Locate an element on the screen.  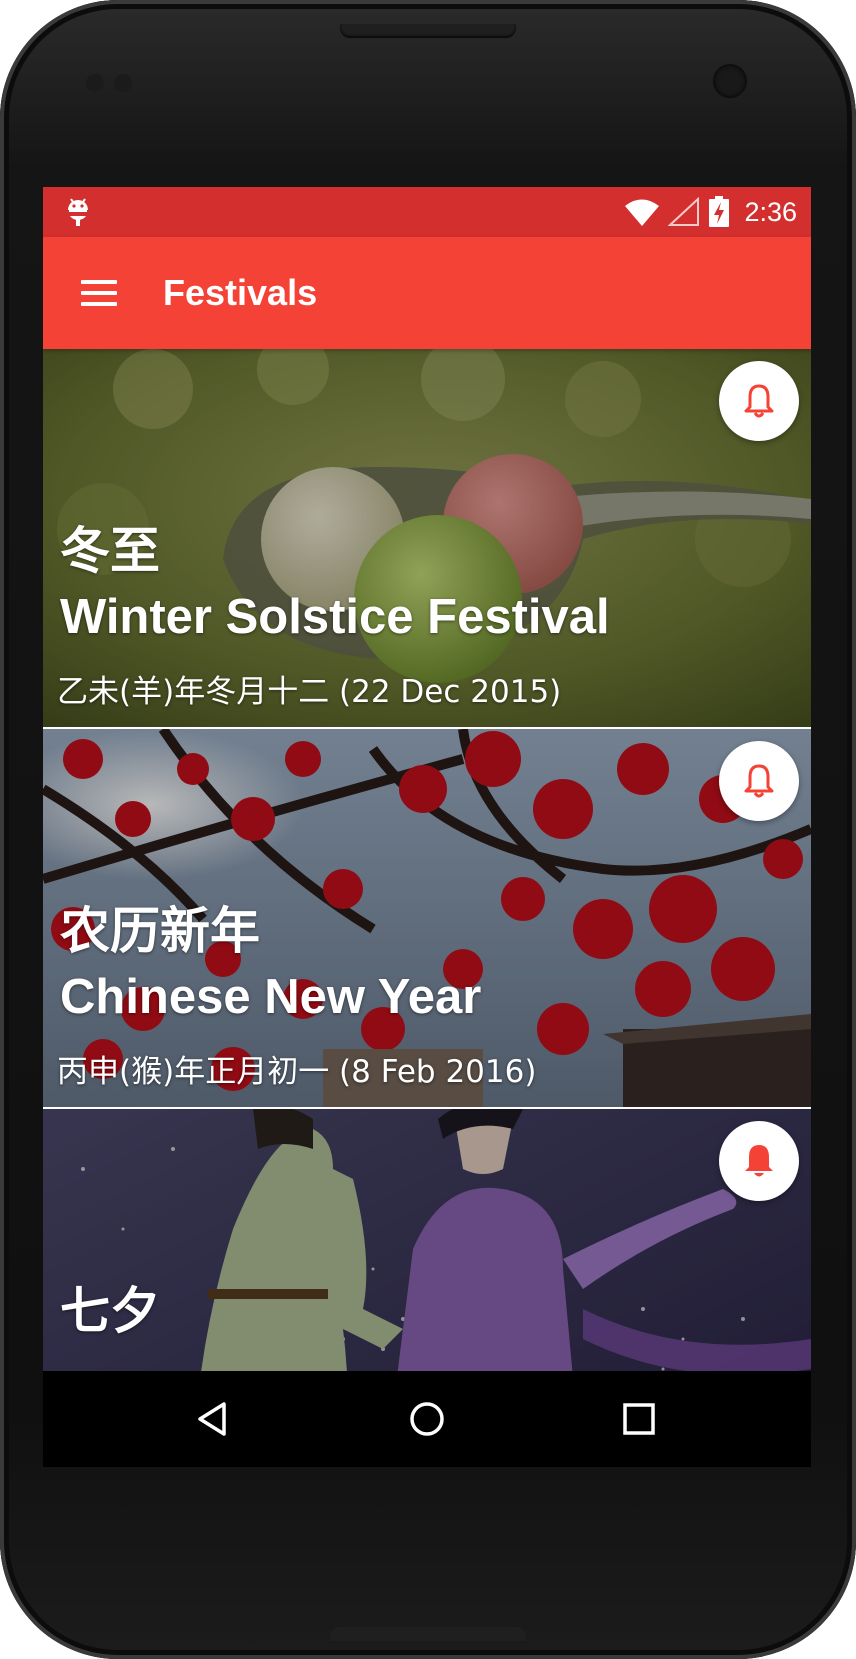
festival-date: 乙未(羊)年冬月十二 (22 Dec 2015) is located at coordinates (309, 692).